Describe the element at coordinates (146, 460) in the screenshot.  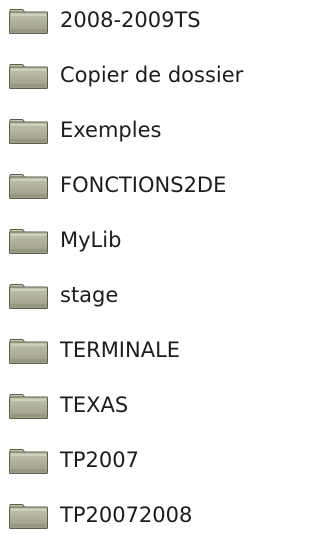
I see `folder-item-tp2007: TP2007` at that location.